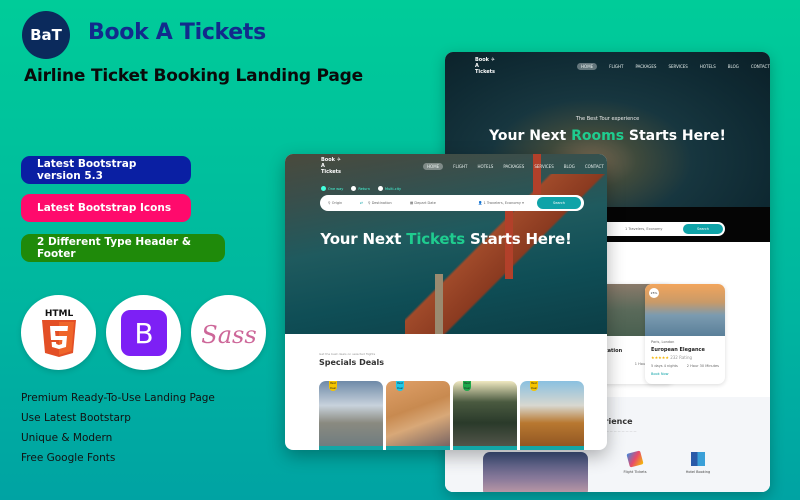 This screenshot has height=500, width=800. What do you see at coordinates (433, 166) in the screenshot?
I see `front-nav-home: HOME` at bounding box center [433, 166].